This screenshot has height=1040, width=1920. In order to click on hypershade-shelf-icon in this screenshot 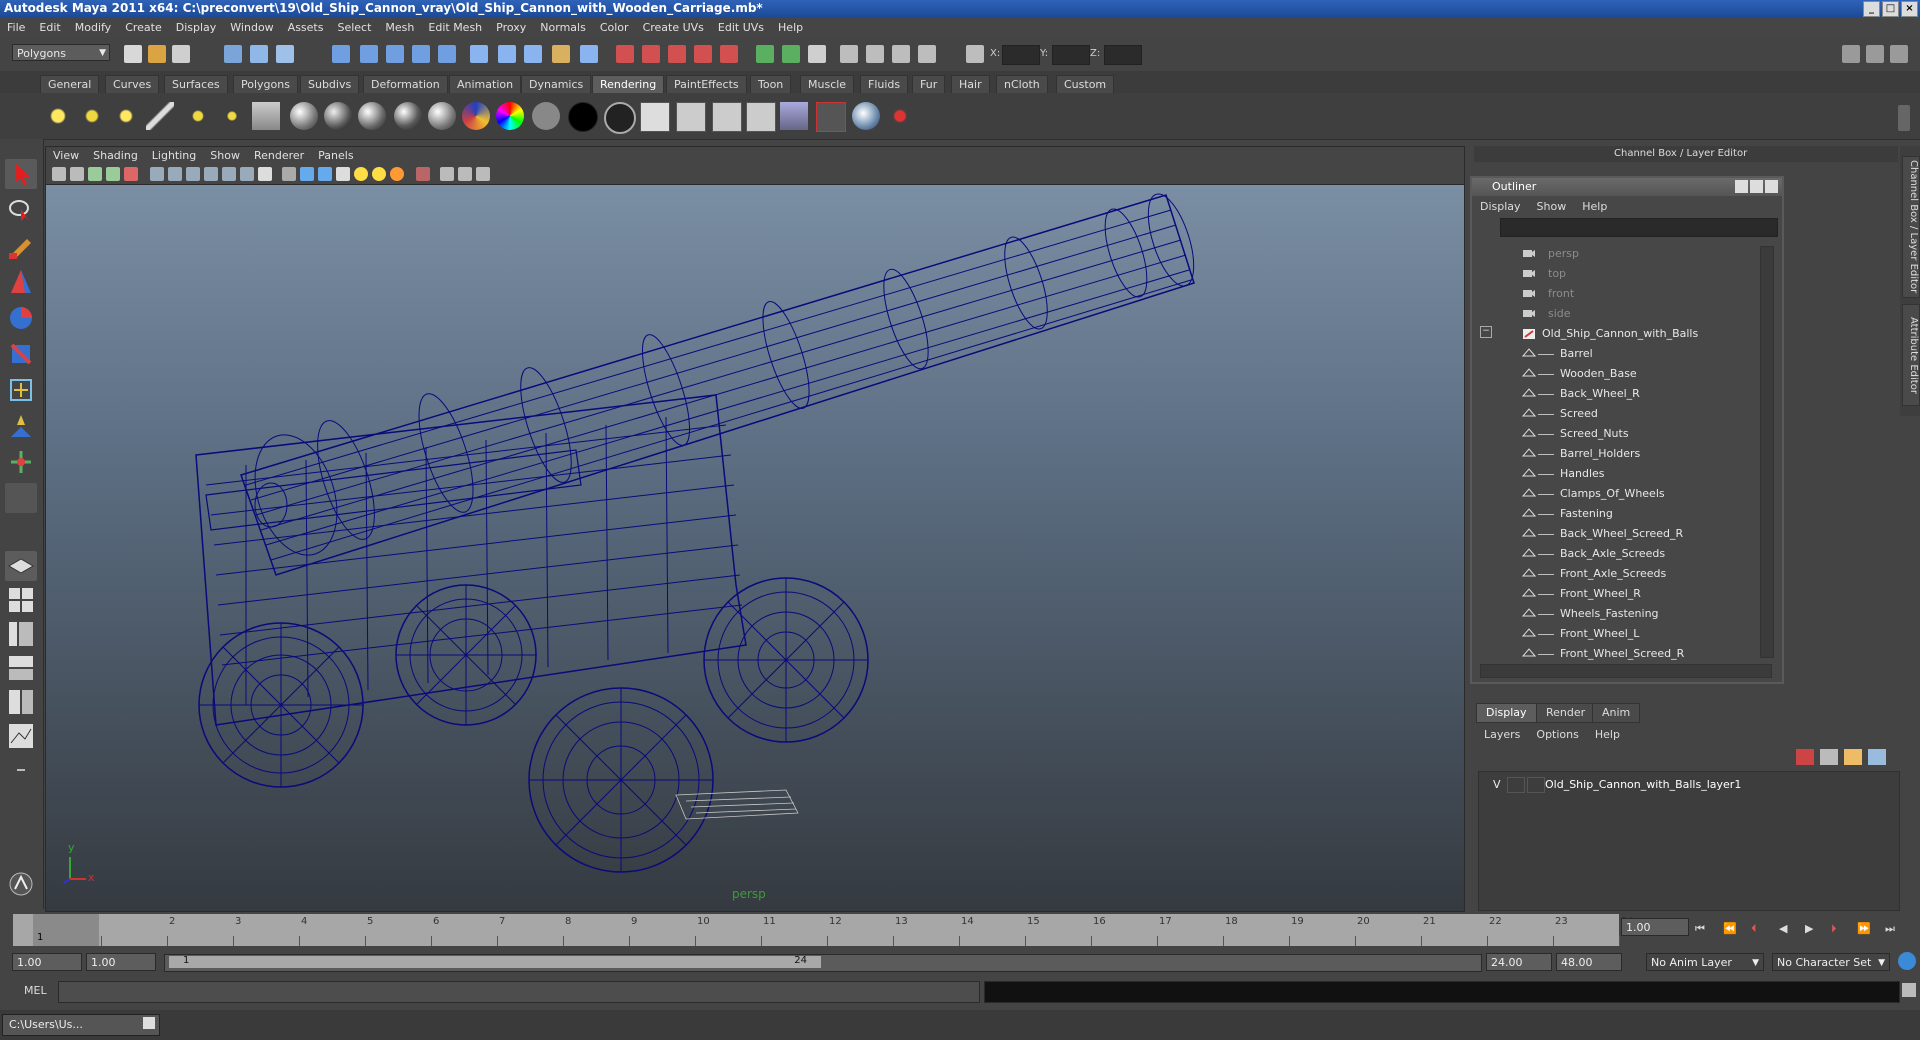, I will do `click(794, 116)`.